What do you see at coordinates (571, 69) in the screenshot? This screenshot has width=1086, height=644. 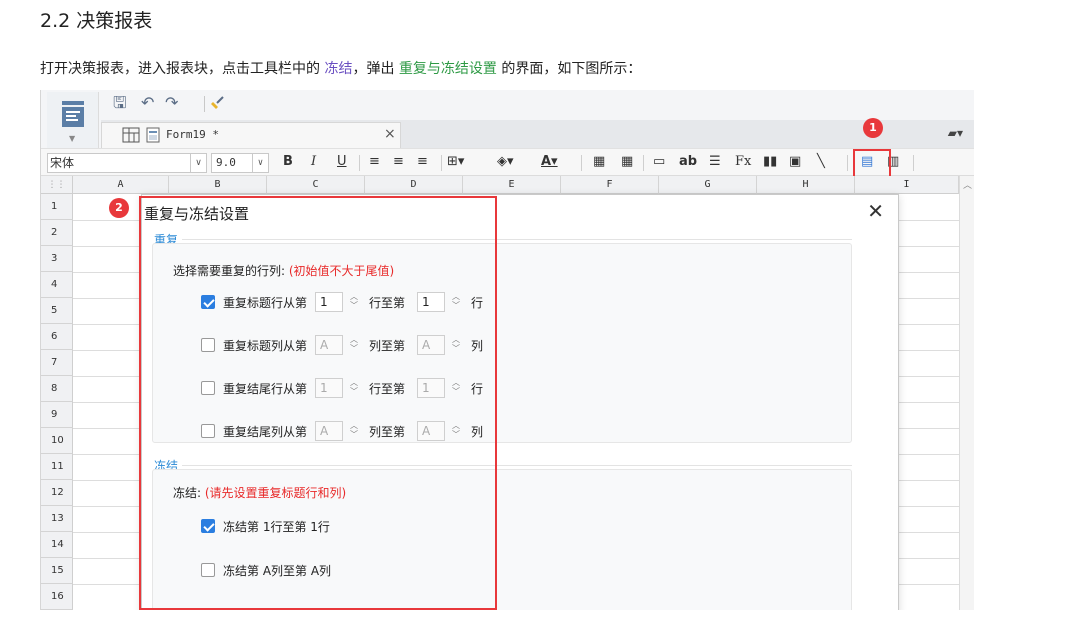 I see `para-suffix: 的界面，如下图所示：` at bounding box center [571, 69].